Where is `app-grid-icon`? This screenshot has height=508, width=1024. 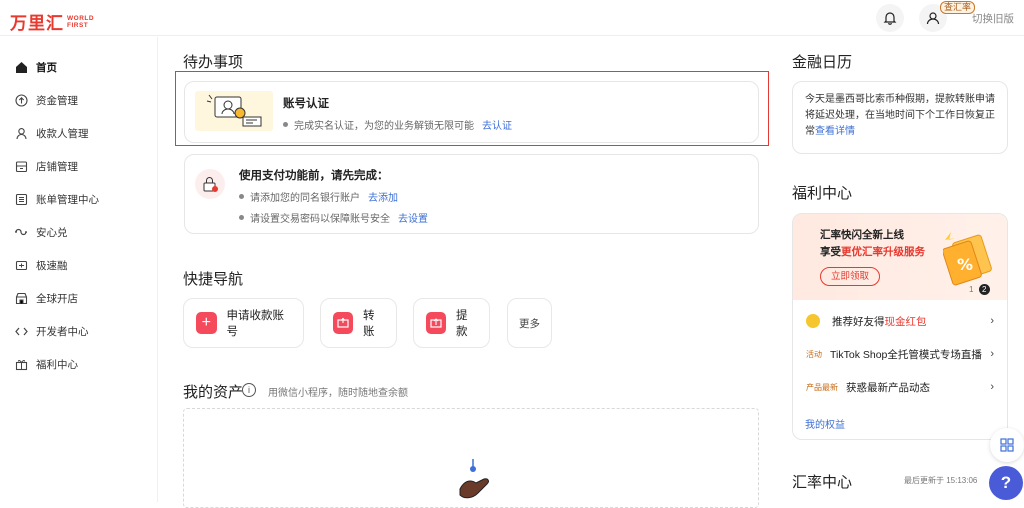 app-grid-icon is located at coordinates (1007, 445).